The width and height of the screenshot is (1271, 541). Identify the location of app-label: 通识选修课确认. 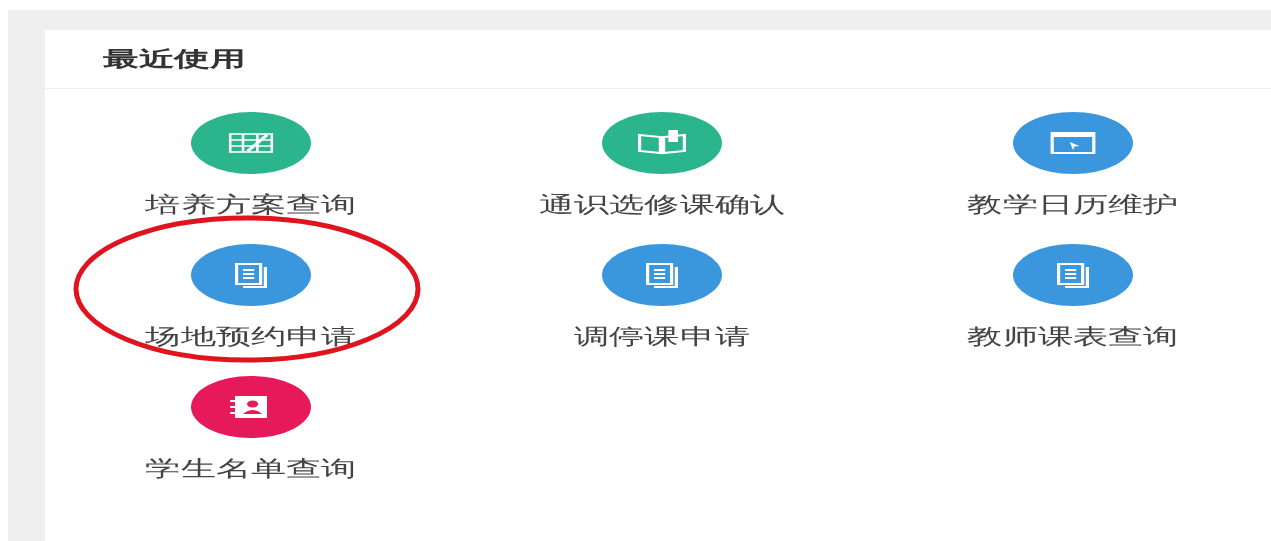
(661, 205).